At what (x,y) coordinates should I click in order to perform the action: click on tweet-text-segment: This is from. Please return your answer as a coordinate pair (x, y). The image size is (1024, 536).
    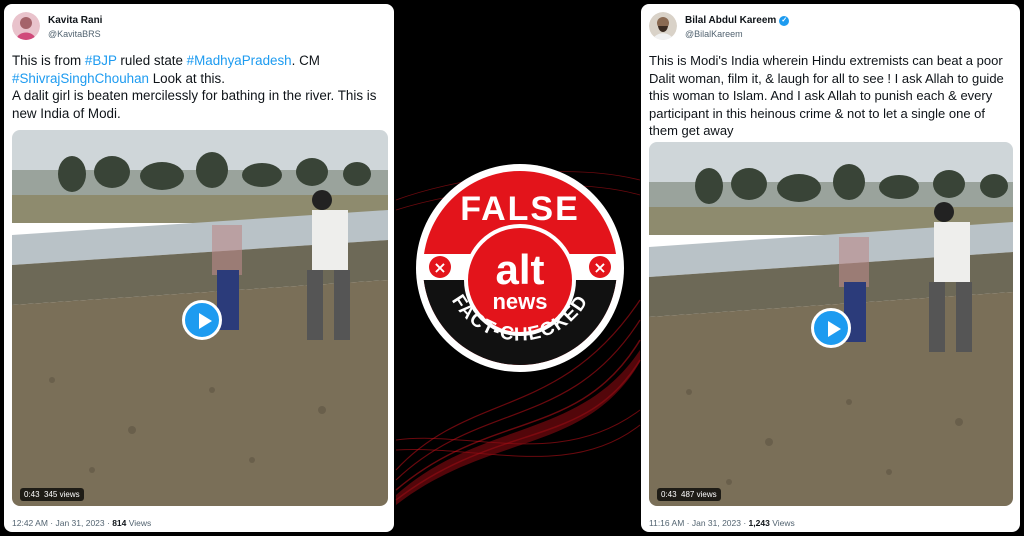
    Looking at the image, I should click on (48, 60).